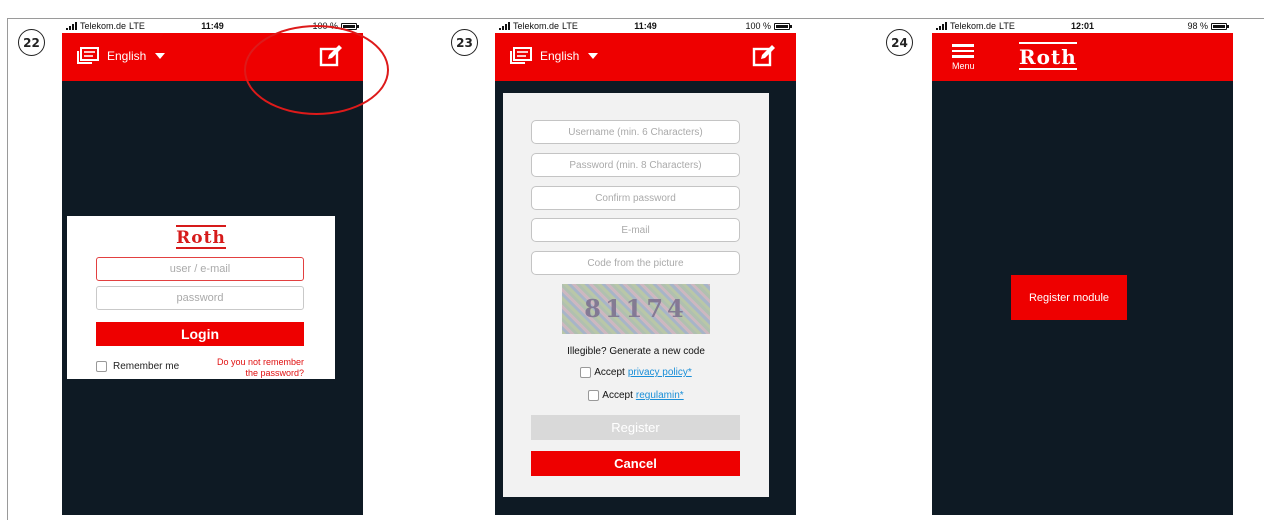  Describe the element at coordinates (645, 26) in the screenshot. I see `status-bar: Telekom.de LTE 11:49 100 %` at that location.